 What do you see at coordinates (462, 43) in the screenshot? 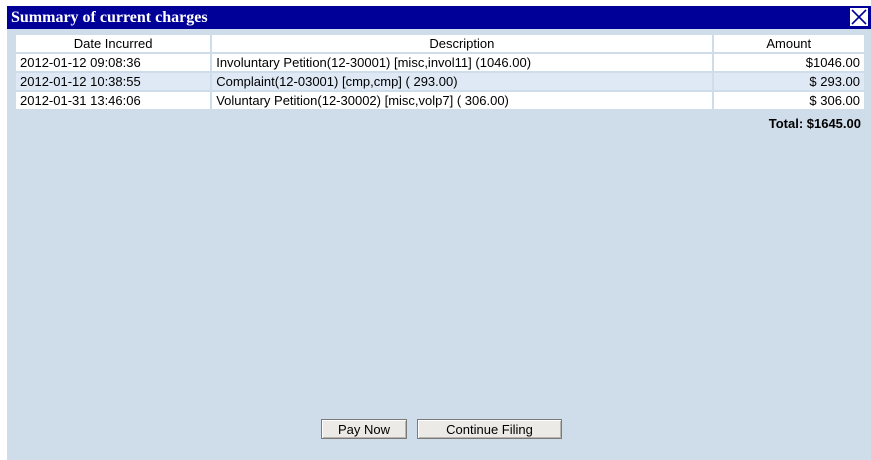
I see `column-header-description: Description` at bounding box center [462, 43].